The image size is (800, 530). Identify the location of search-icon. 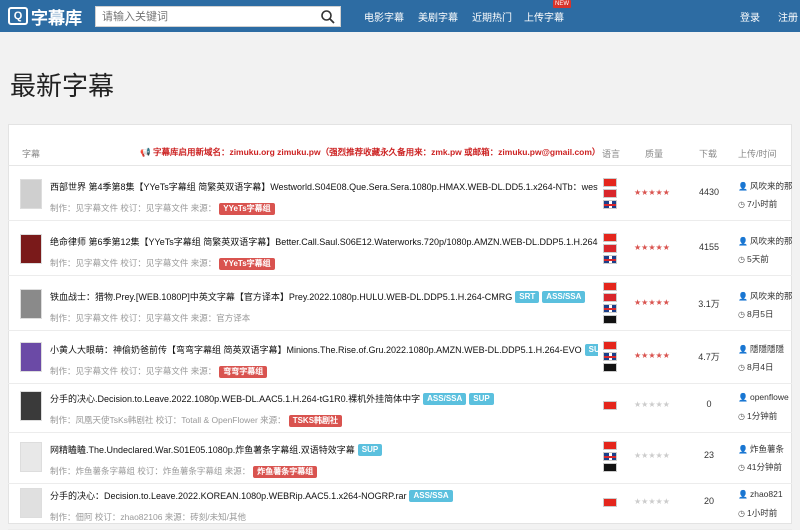
(328, 17).